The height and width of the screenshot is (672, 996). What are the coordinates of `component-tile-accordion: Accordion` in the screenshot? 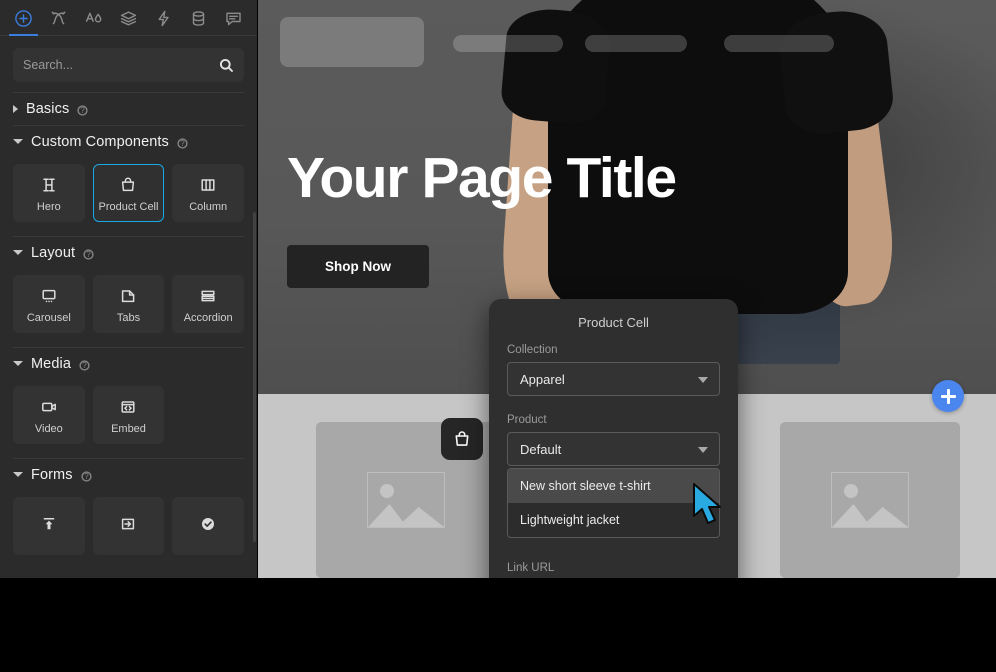 It's located at (208, 304).